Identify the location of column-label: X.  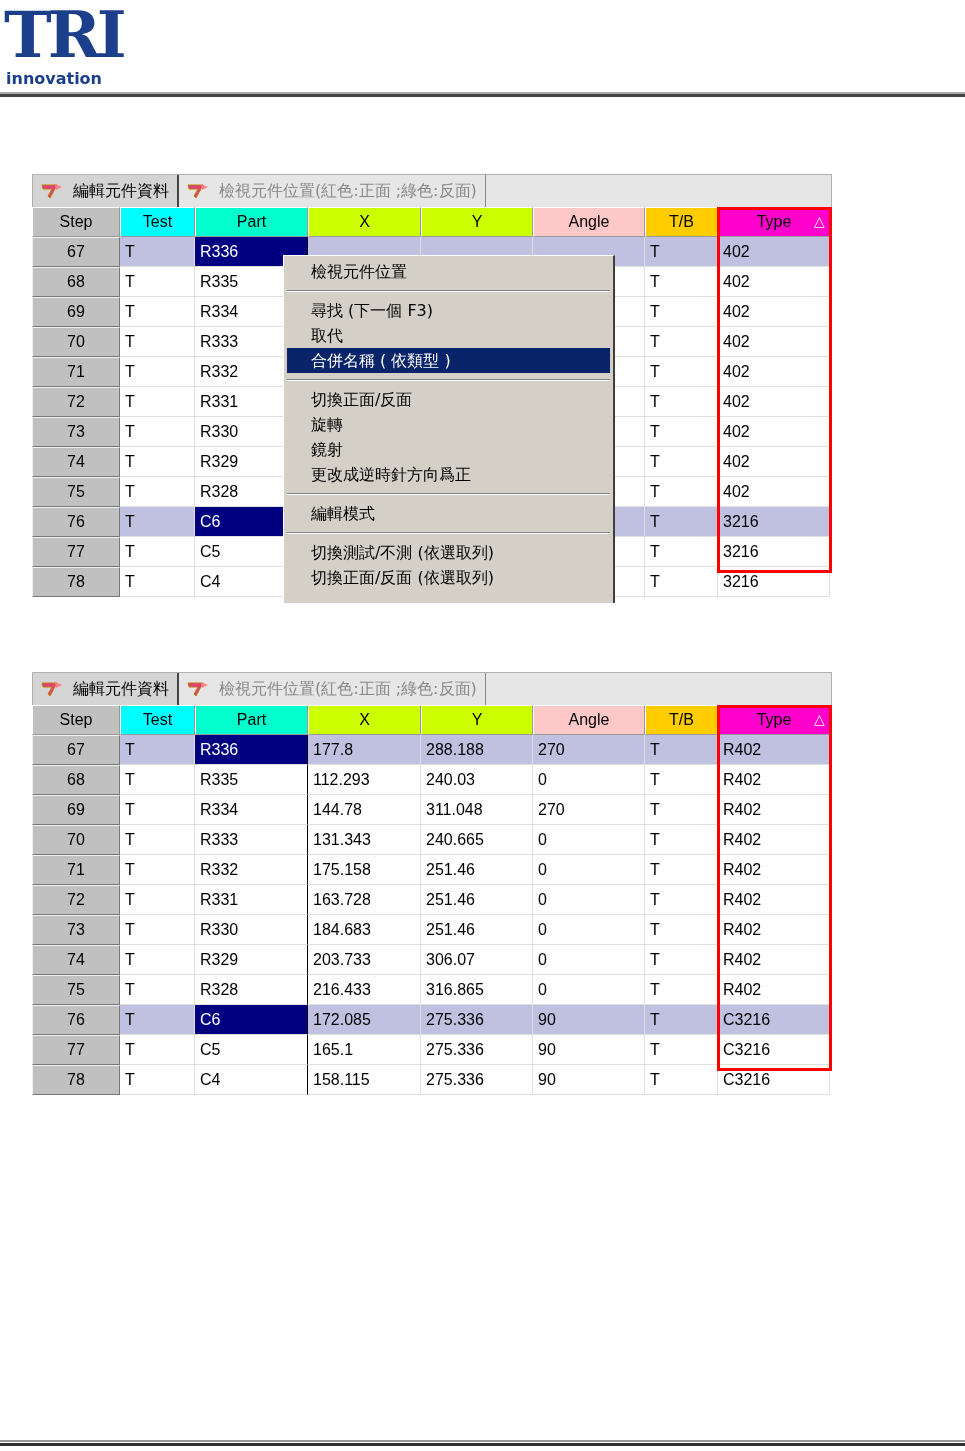
(364, 720).